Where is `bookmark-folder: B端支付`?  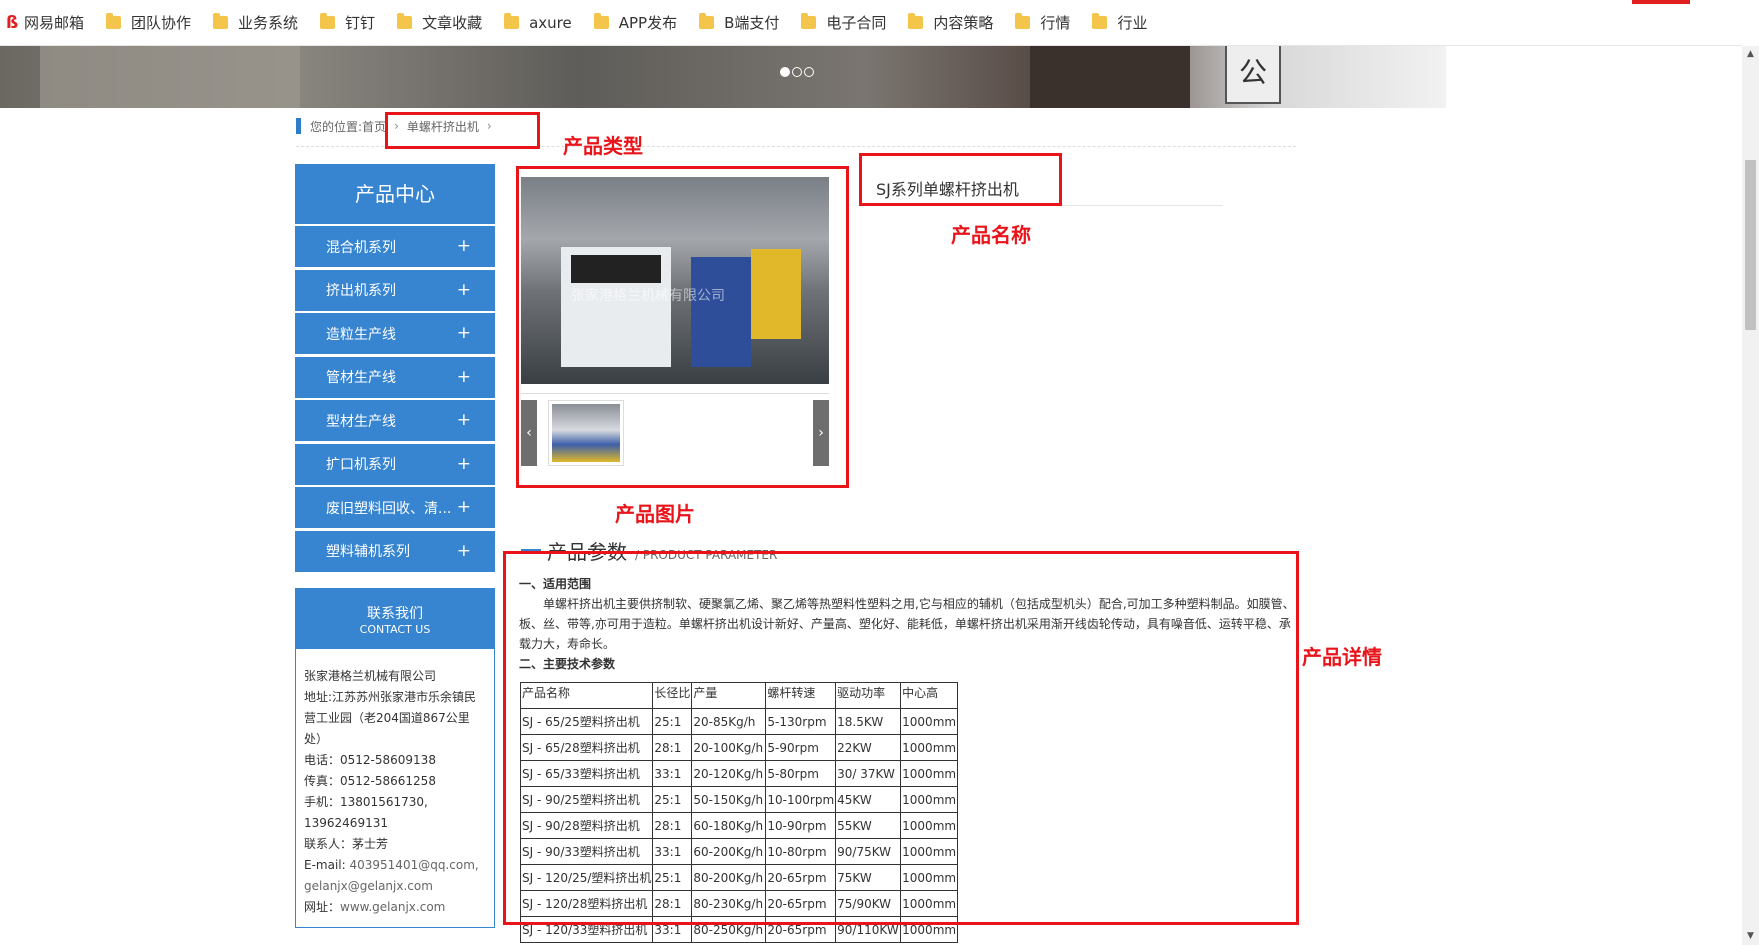
bookmark-folder: B端支付 is located at coordinates (739, 23).